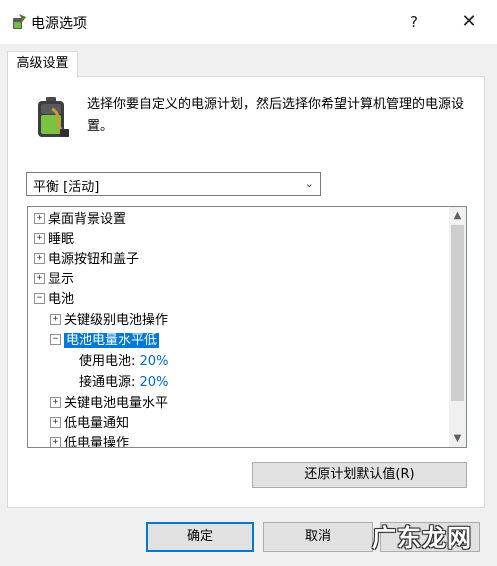  Describe the element at coordinates (359, 475) in the screenshot. I see `restore-defaults-button: 还原计划默认值(R)` at that location.